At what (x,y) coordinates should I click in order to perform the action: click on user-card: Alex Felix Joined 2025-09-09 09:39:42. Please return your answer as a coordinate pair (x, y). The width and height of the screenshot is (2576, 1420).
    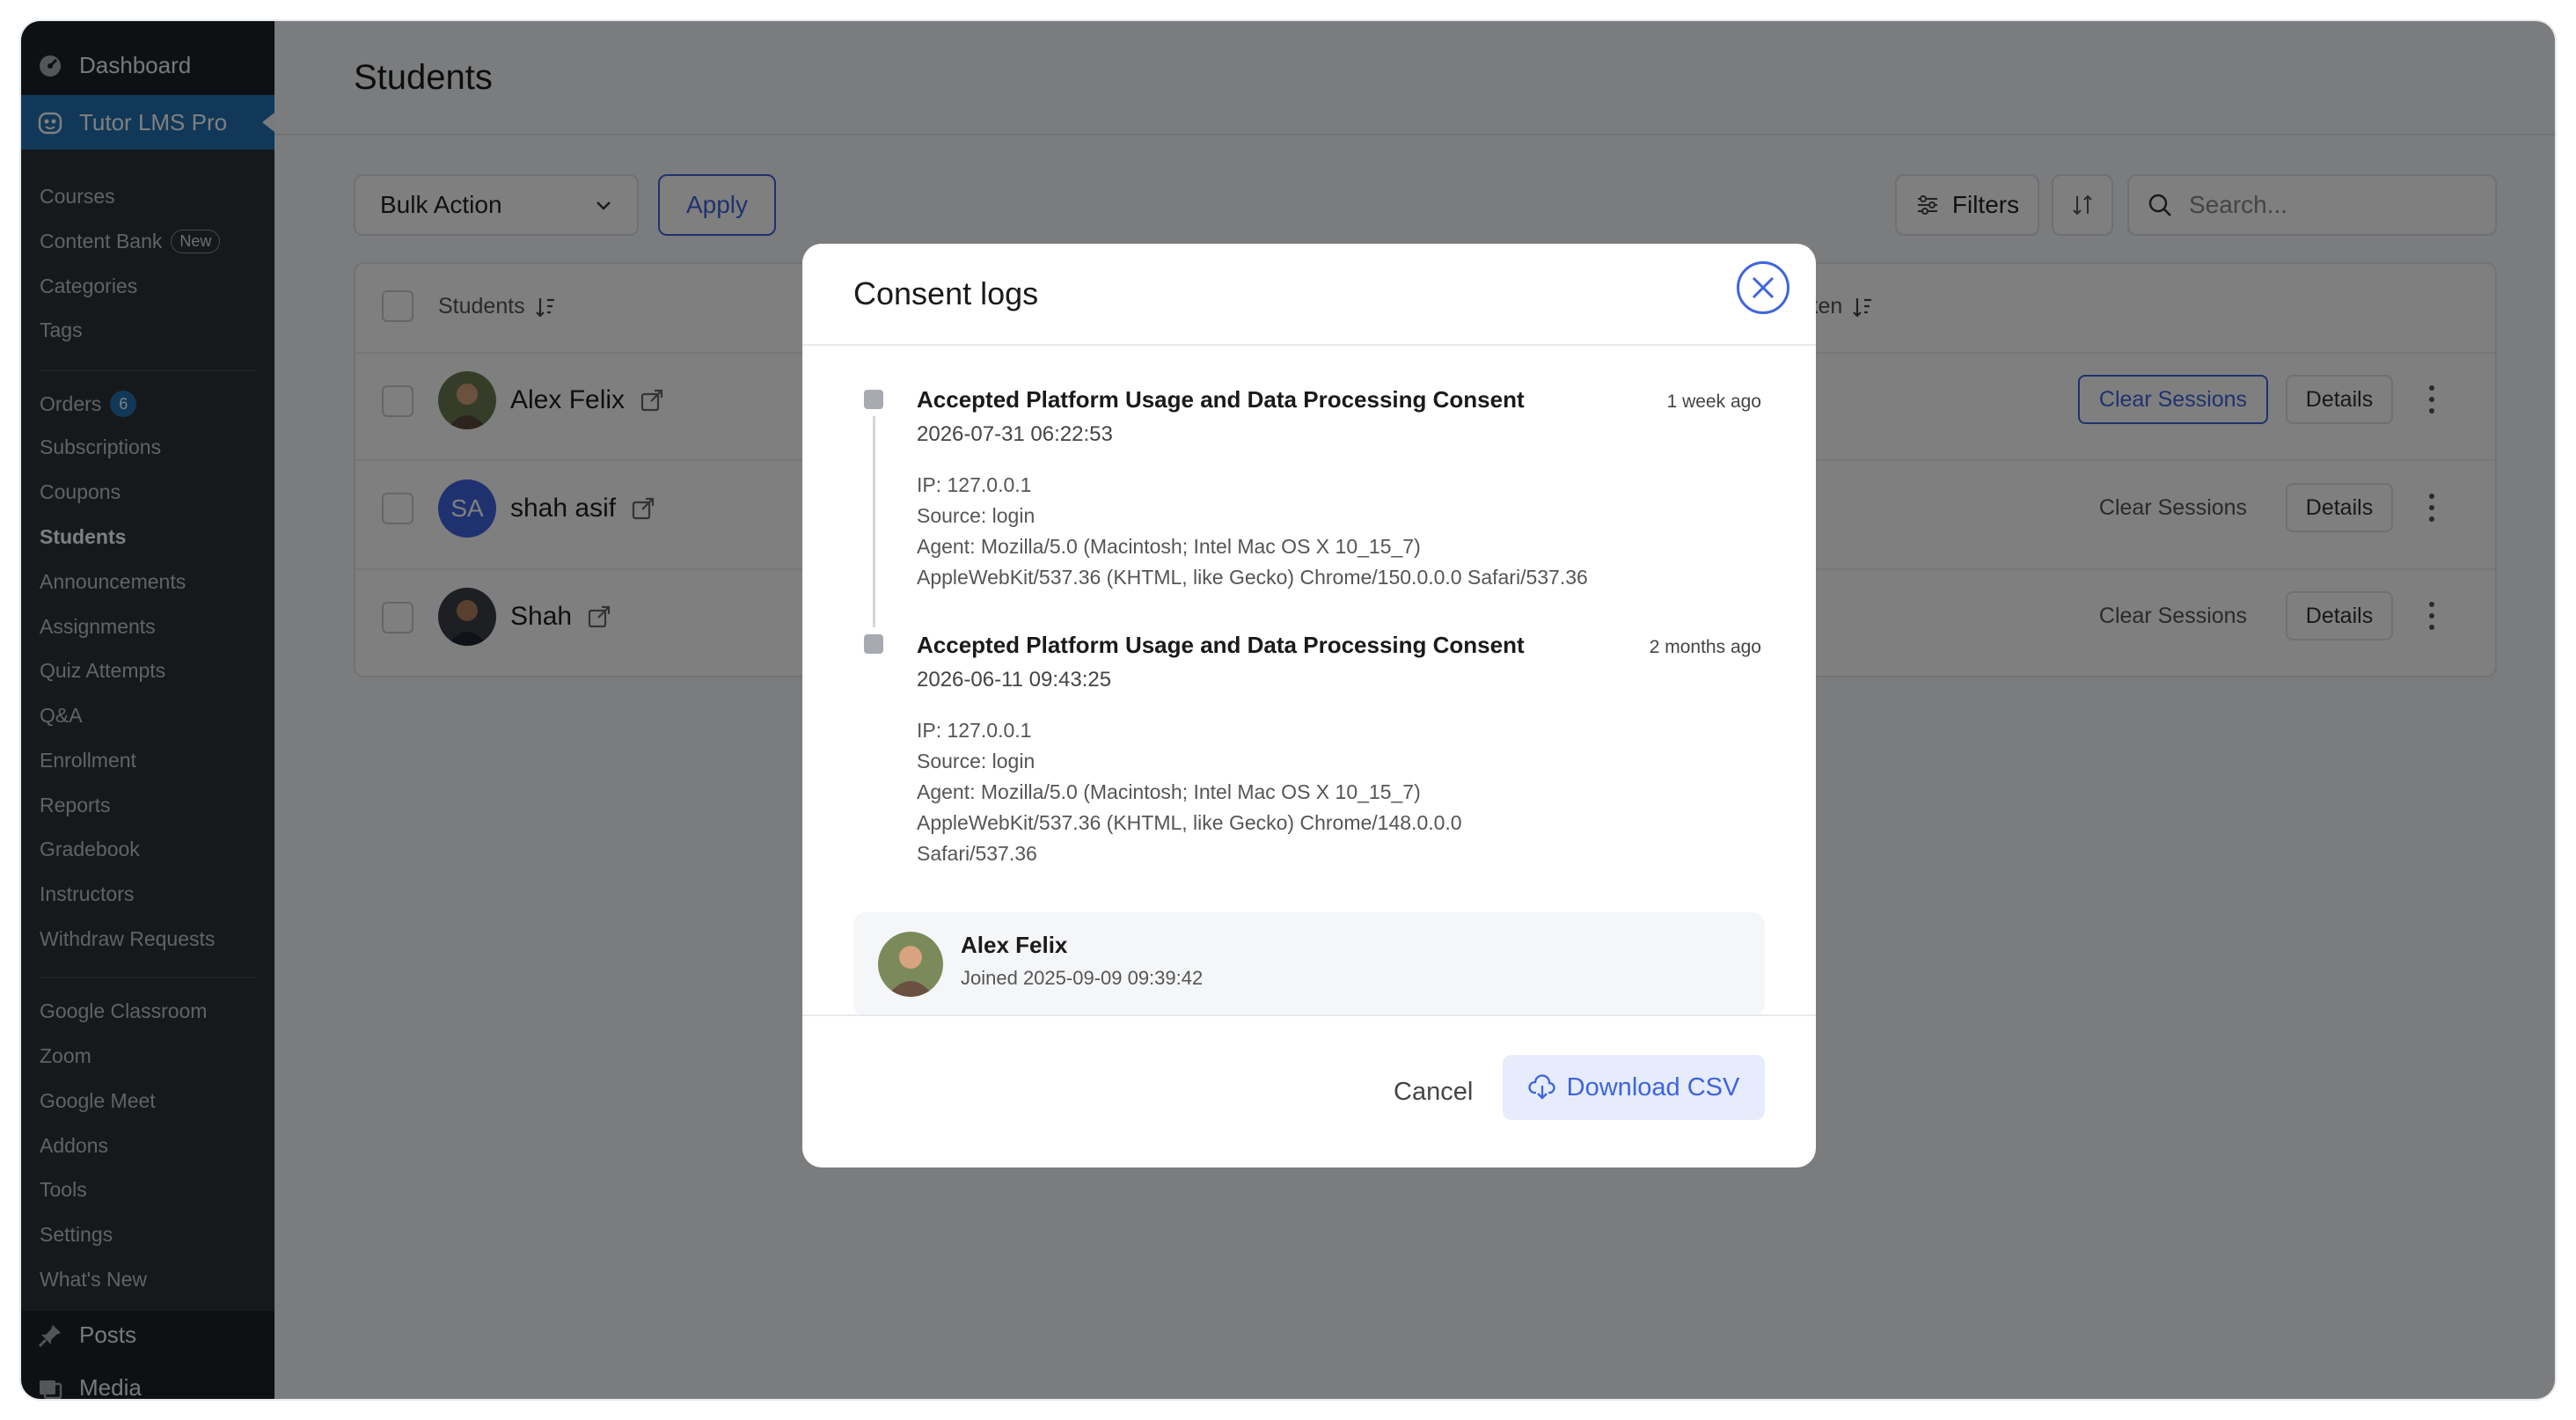
    Looking at the image, I should click on (1309, 964).